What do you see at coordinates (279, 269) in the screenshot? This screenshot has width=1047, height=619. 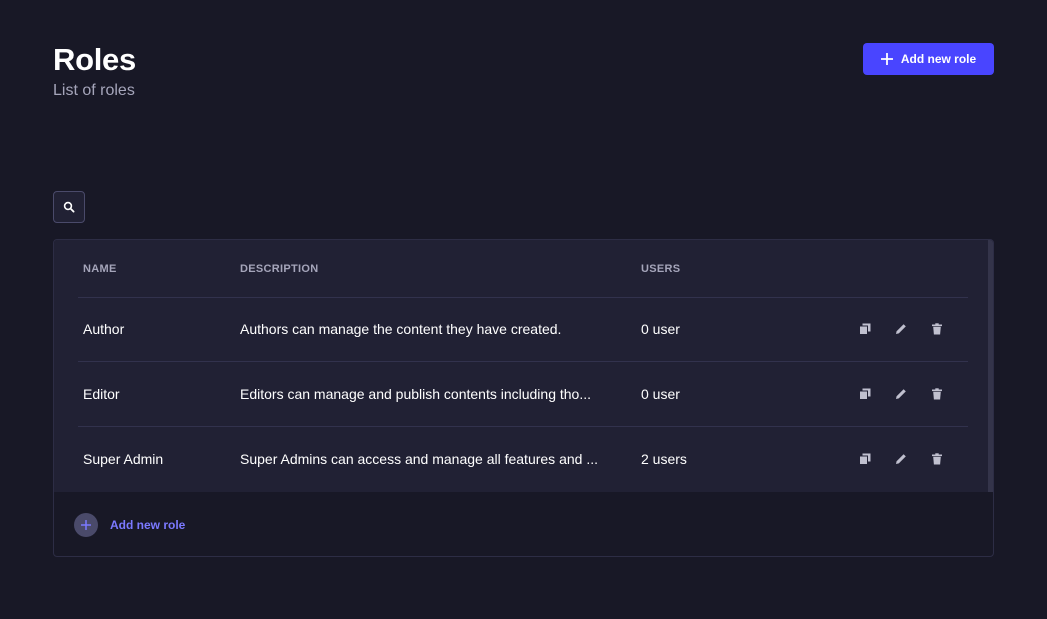 I see `column-header-description: DESCRIPTION` at bounding box center [279, 269].